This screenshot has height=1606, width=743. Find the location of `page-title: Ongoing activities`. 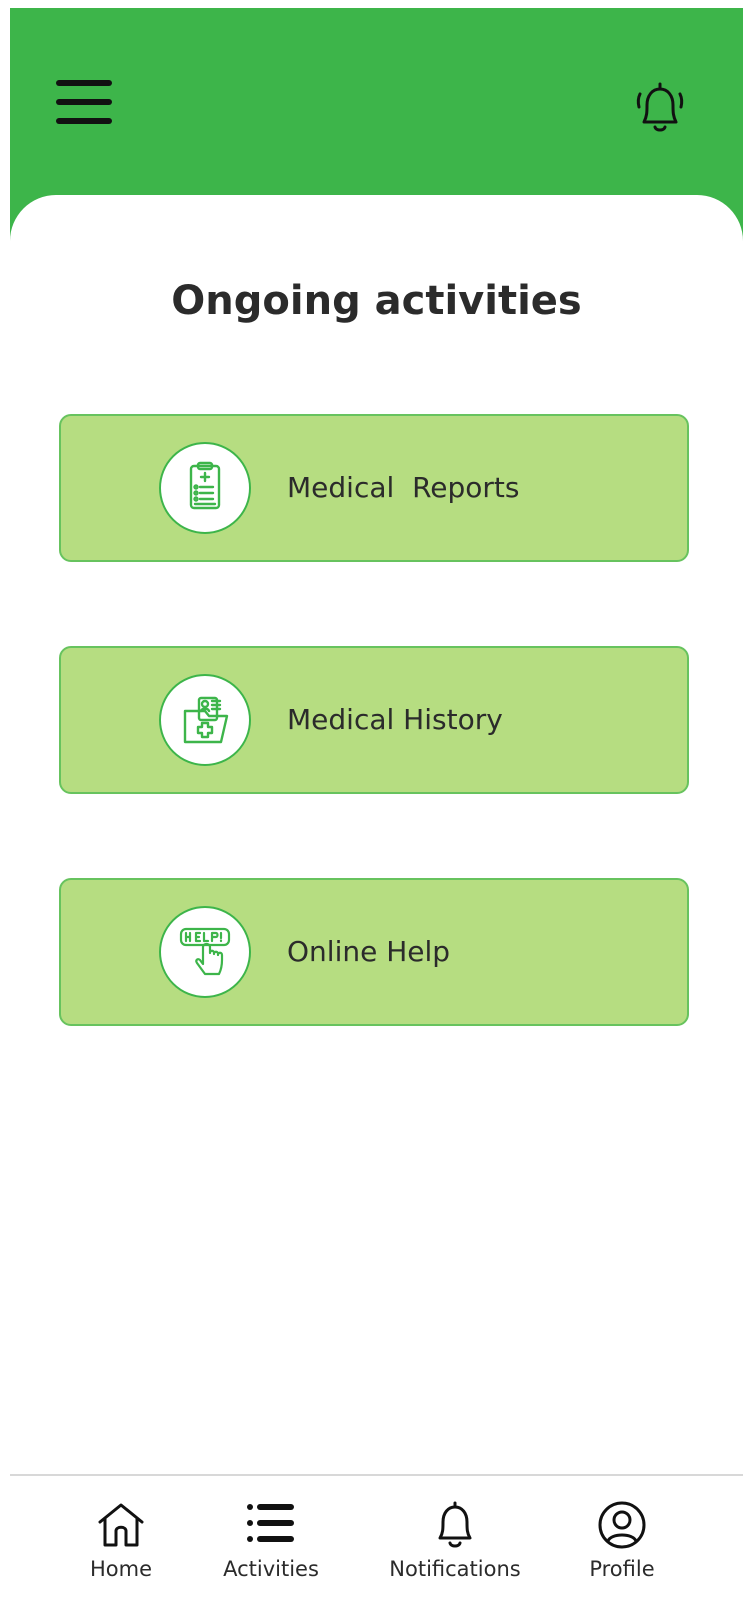

page-title: Ongoing activities is located at coordinates (376, 301).